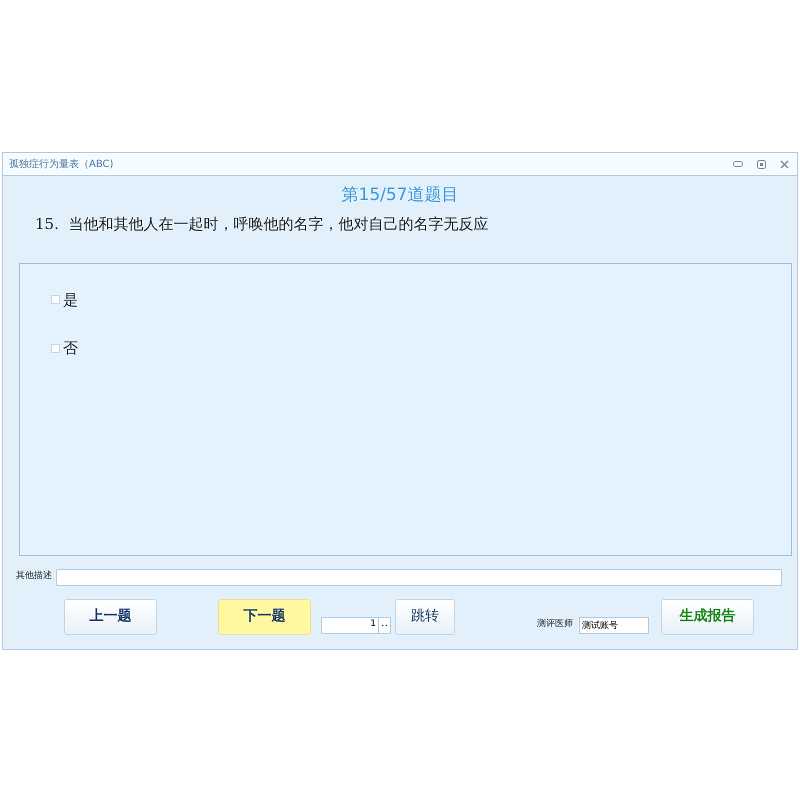  Describe the element at coordinates (555, 624) in the screenshot. I see `evaluator-label: 测评医师` at that location.